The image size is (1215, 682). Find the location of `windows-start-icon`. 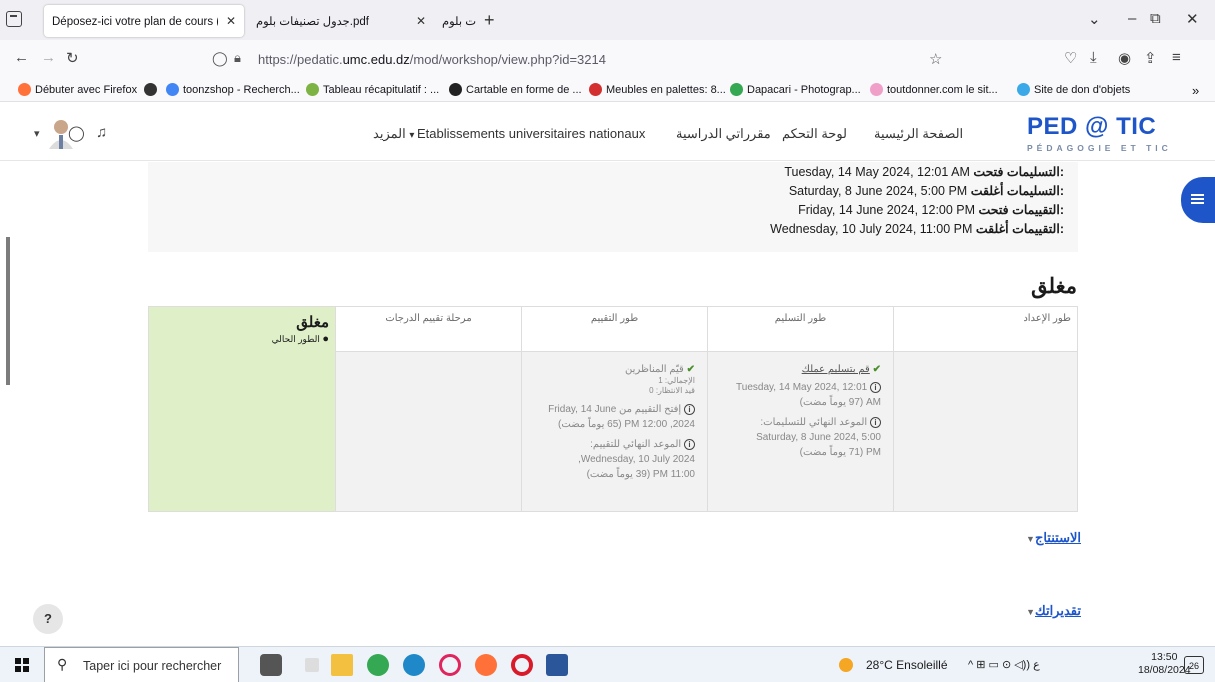

windows-start-icon is located at coordinates (22, 665).